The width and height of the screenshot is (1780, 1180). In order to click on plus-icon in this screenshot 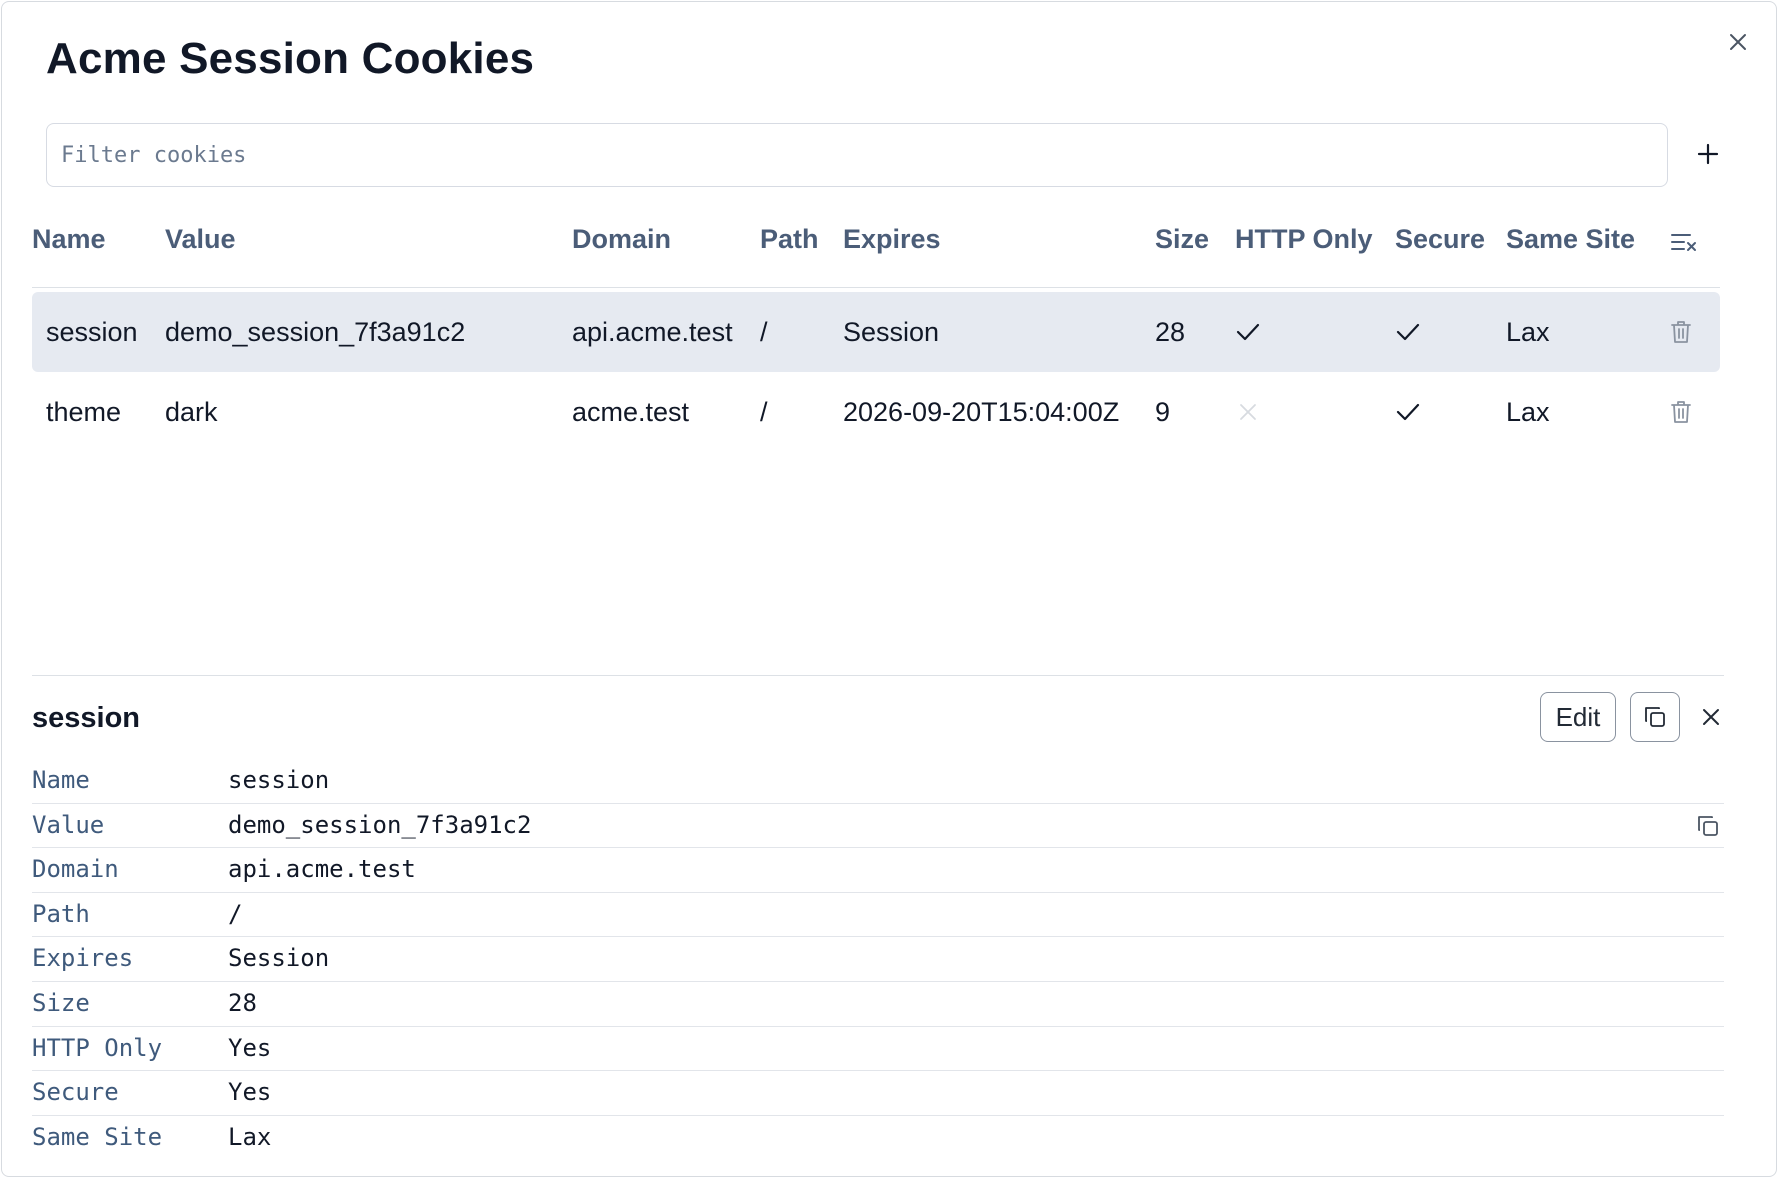, I will do `click(1708, 154)`.